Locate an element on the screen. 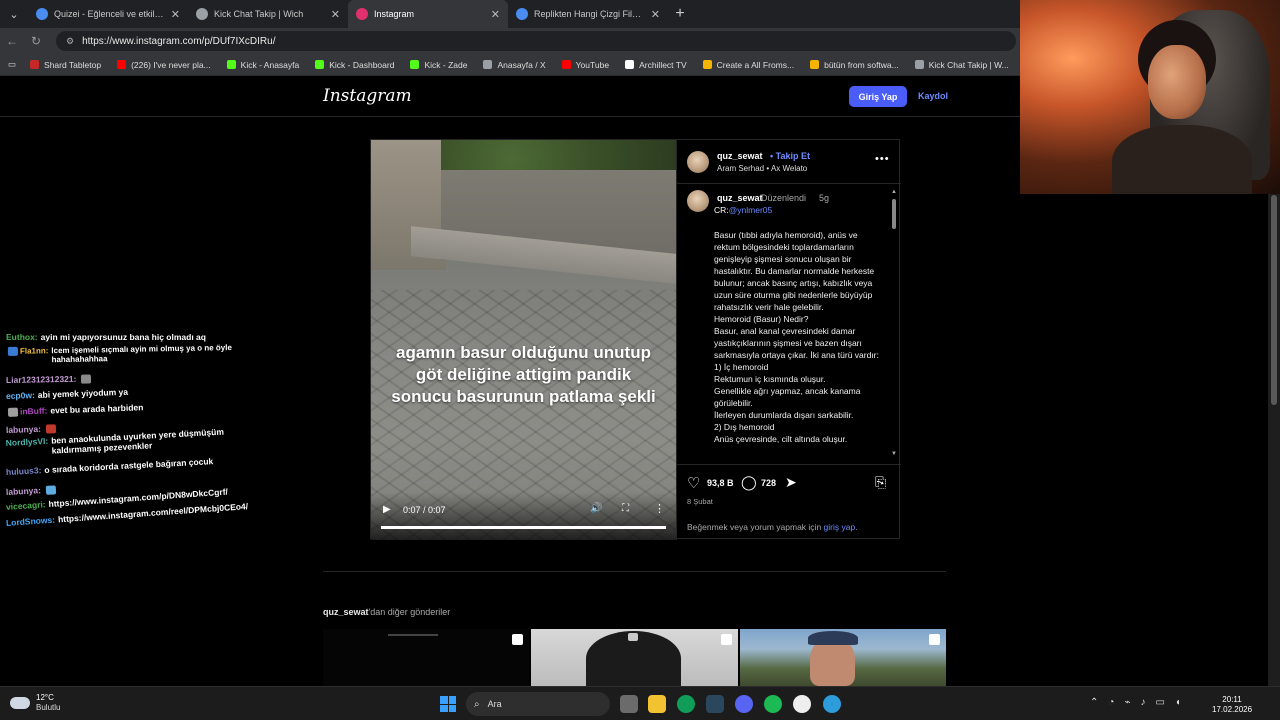 This screenshot has width=1280, height=720. video-progress-bar is located at coordinates (523, 527).